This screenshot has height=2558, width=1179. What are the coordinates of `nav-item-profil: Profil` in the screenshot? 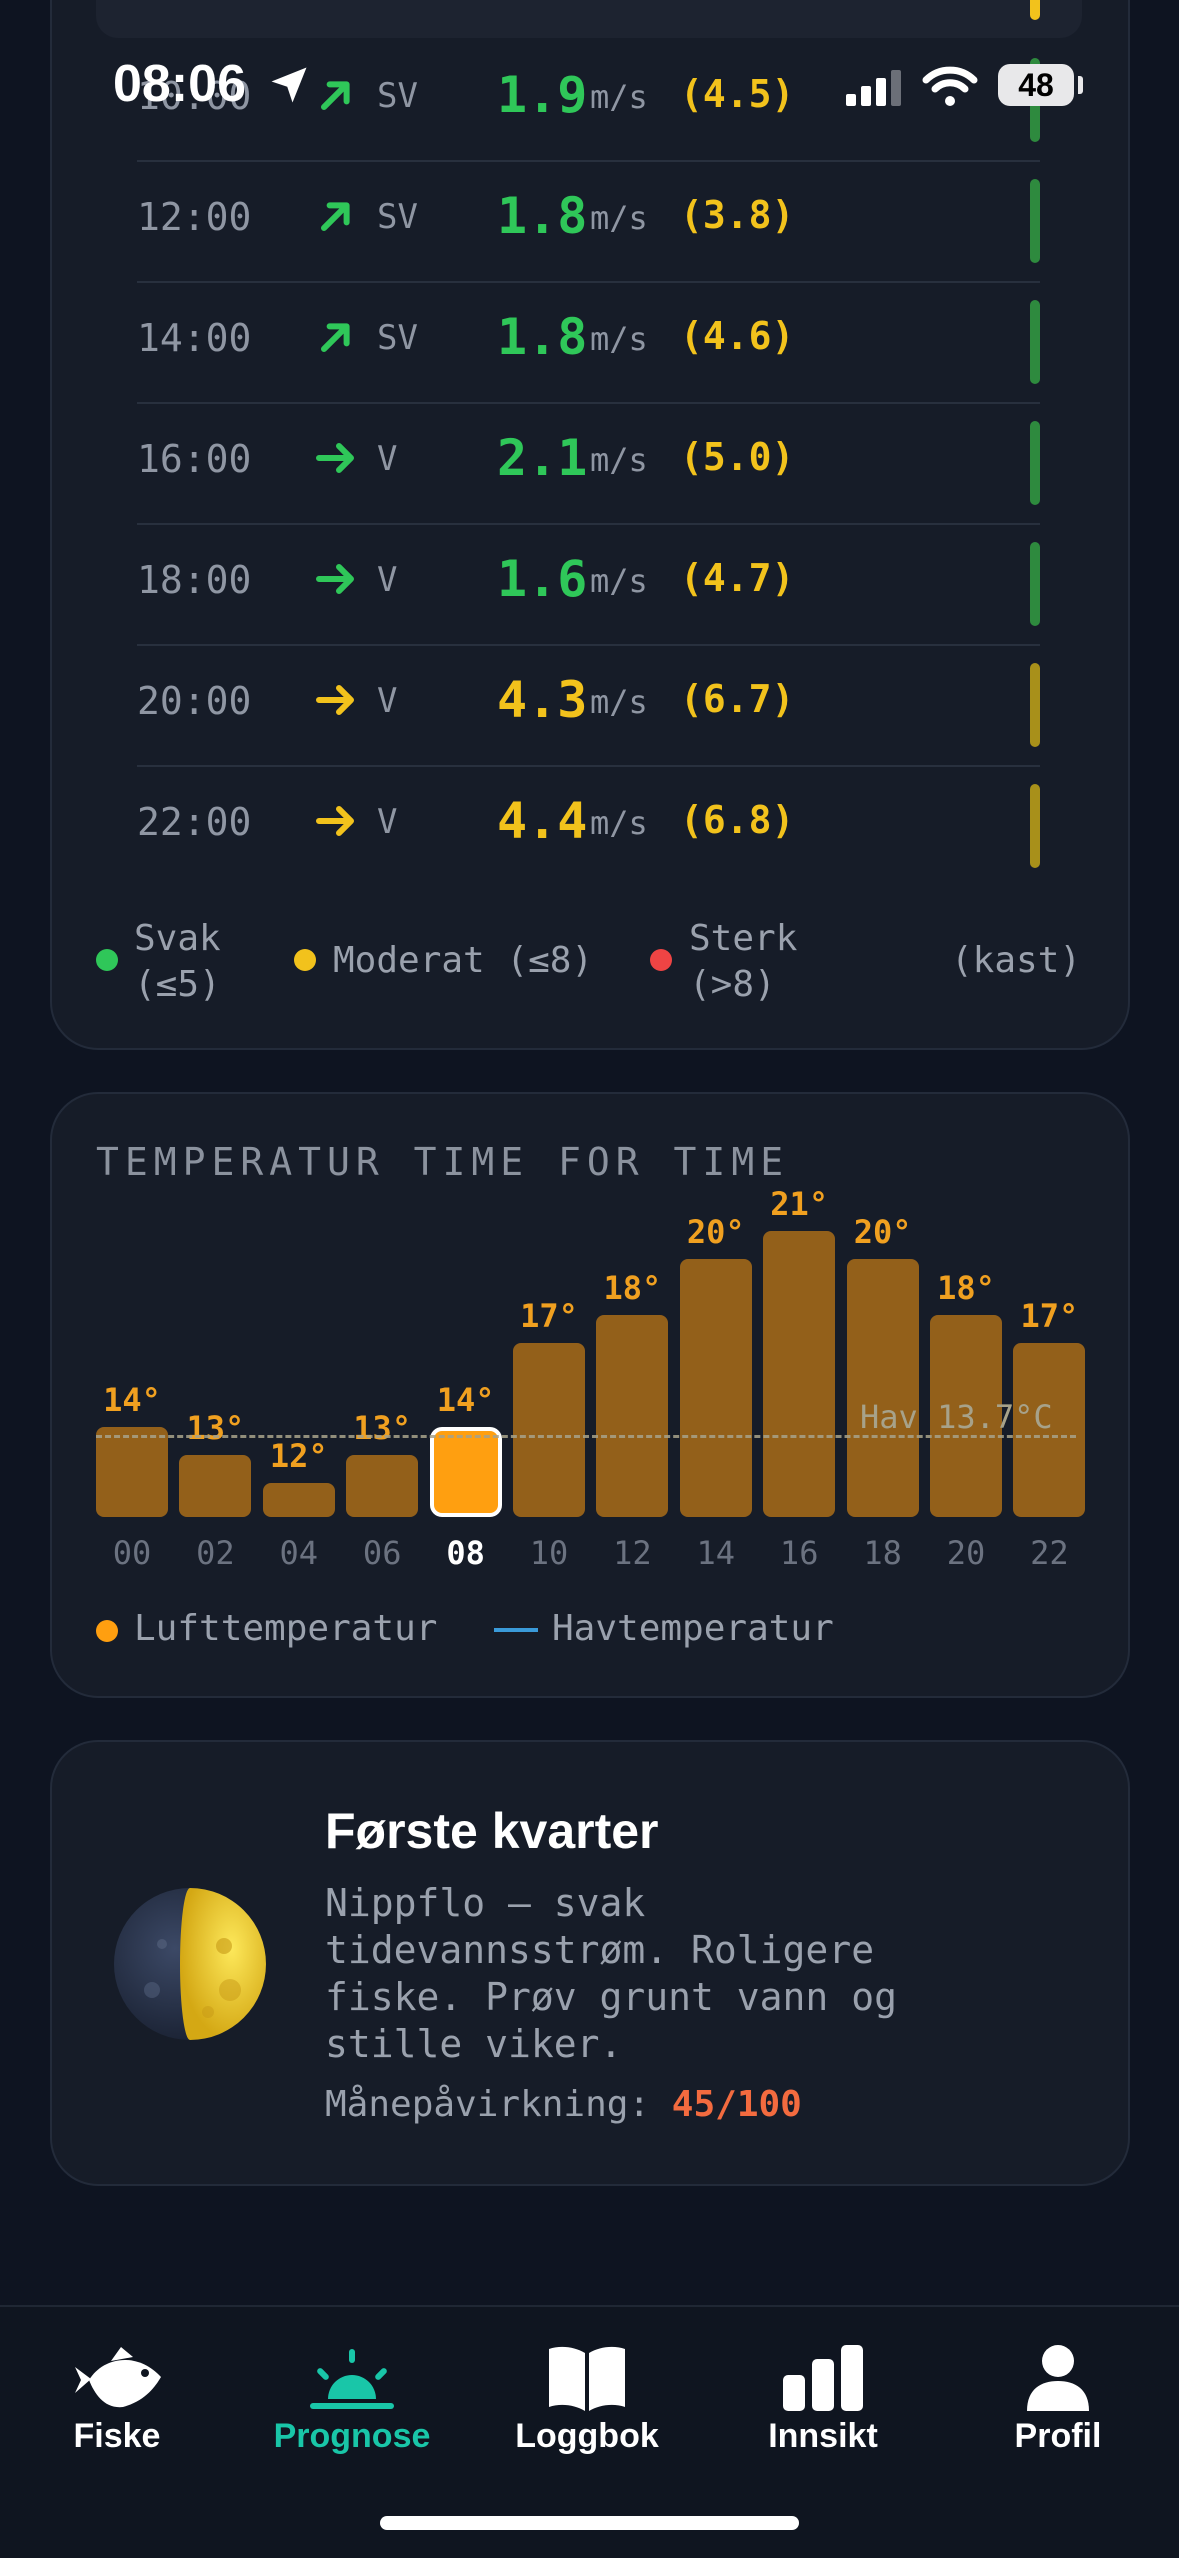 It's located at (1058, 2407).